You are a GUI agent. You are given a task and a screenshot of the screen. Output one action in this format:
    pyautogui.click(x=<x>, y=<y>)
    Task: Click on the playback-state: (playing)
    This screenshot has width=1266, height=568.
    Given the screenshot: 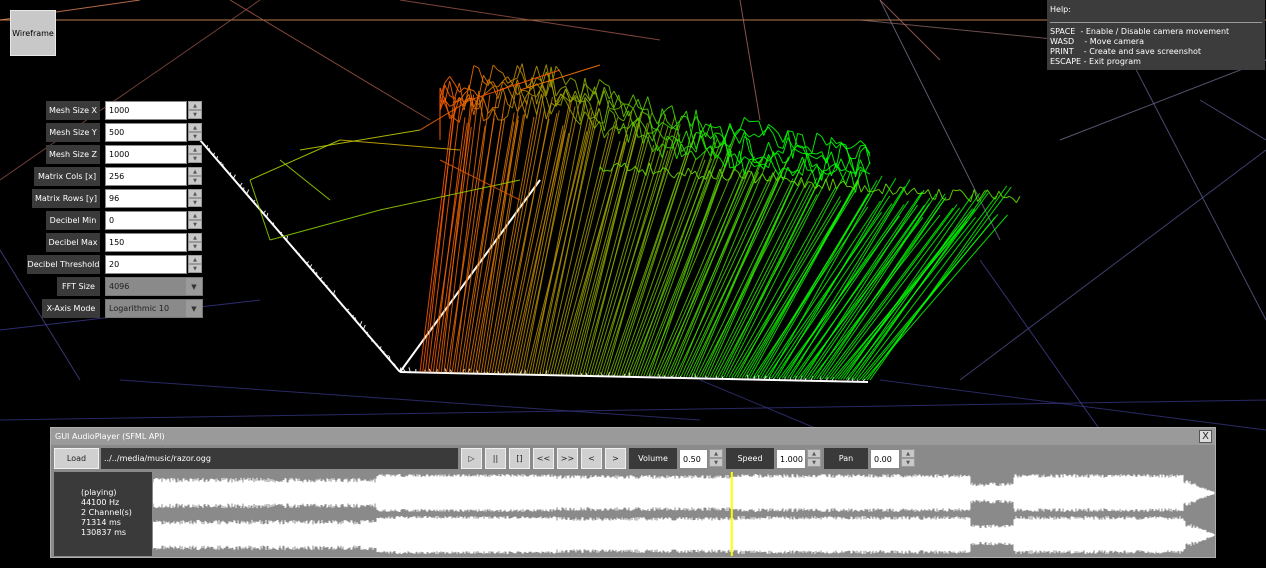 What is the action you would take?
    pyautogui.click(x=99, y=492)
    